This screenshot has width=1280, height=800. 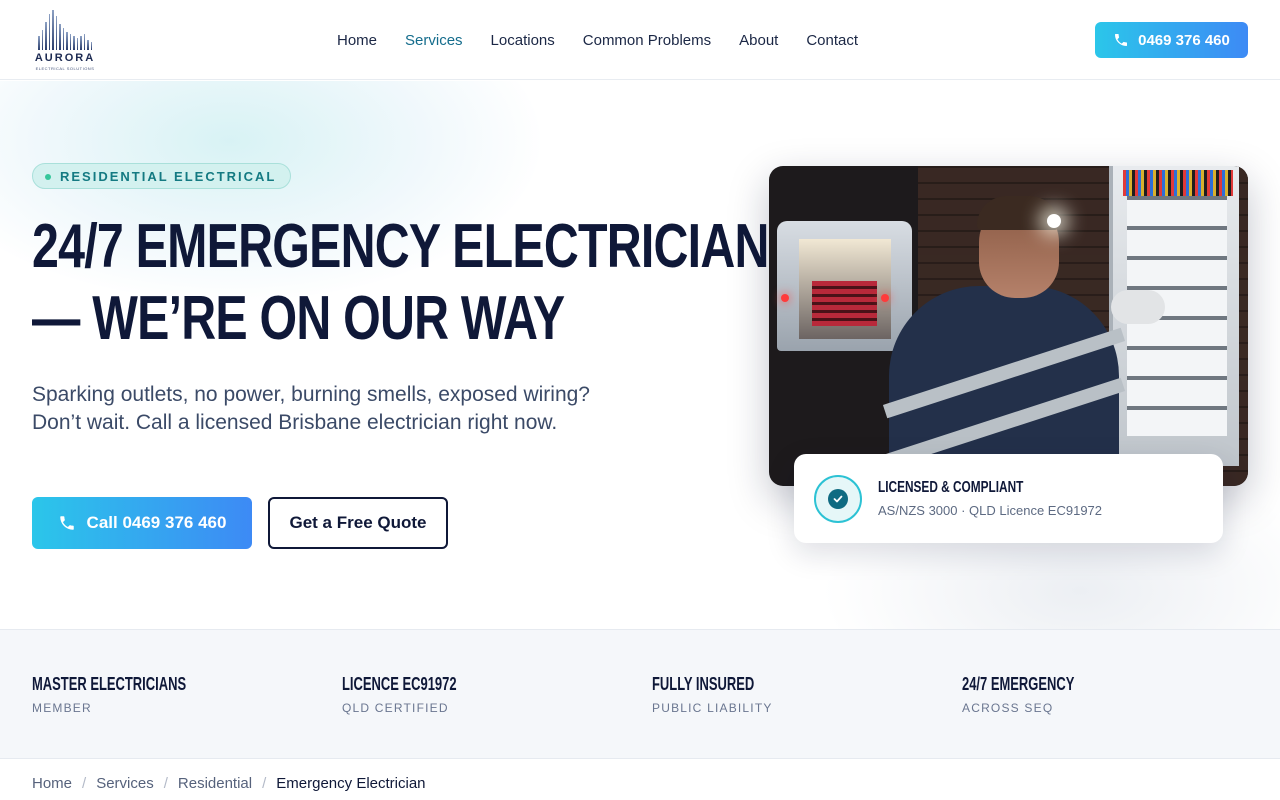 What do you see at coordinates (647, 40) in the screenshot?
I see `nav-item-common-problems: Common Problems` at bounding box center [647, 40].